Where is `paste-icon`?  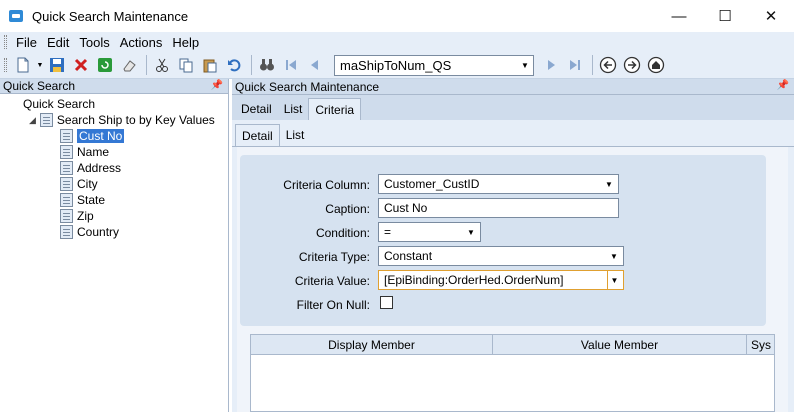 paste-icon is located at coordinates (210, 65).